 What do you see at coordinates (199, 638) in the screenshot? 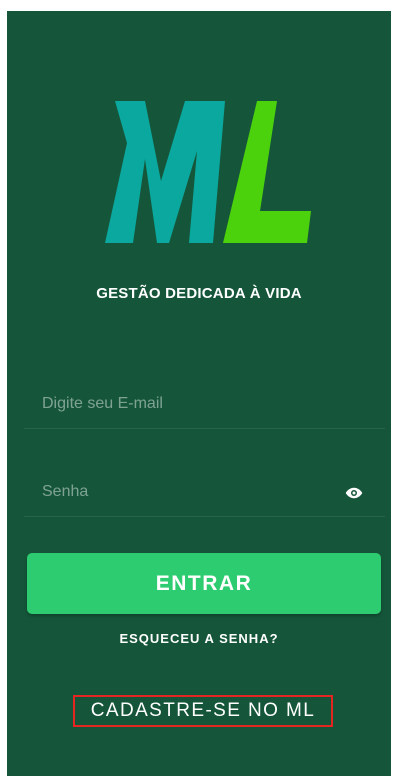
I see `forgot-password-link: ESQUECEU A SENHA?` at bounding box center [199, 638].